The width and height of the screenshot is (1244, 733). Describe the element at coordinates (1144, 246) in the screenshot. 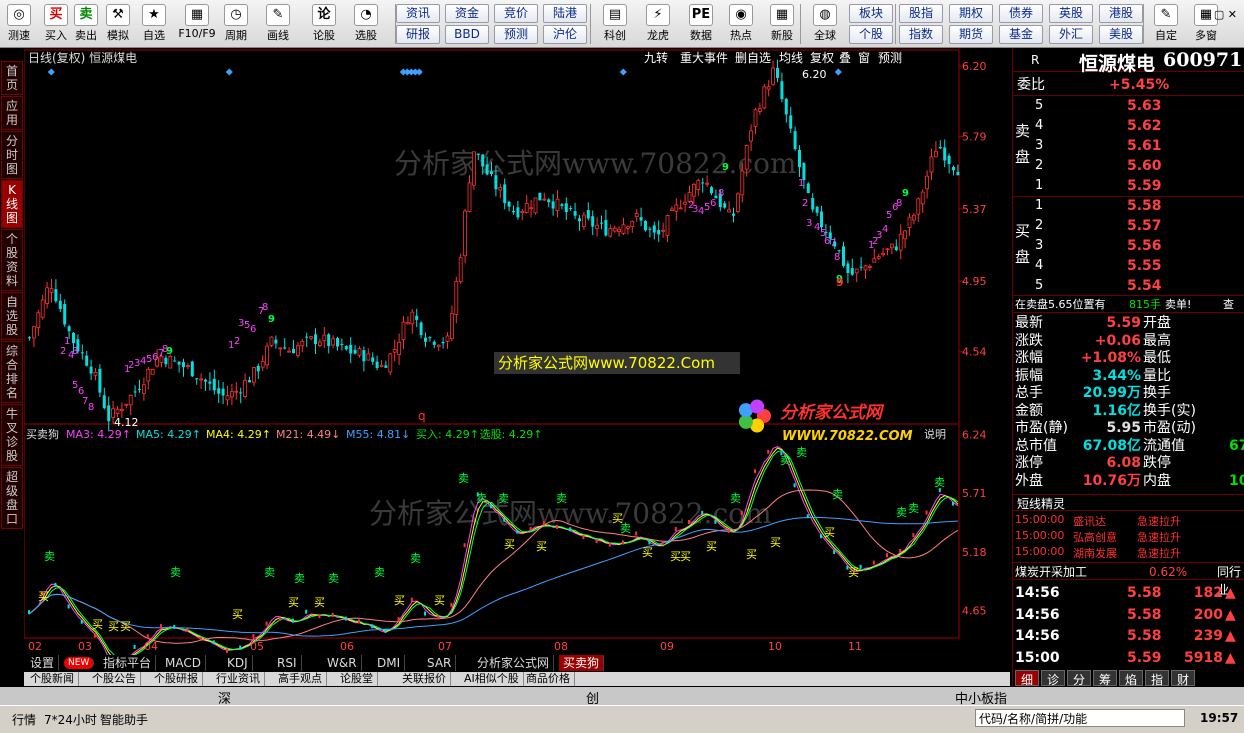

I see `buy-price: 5.56` at that location.